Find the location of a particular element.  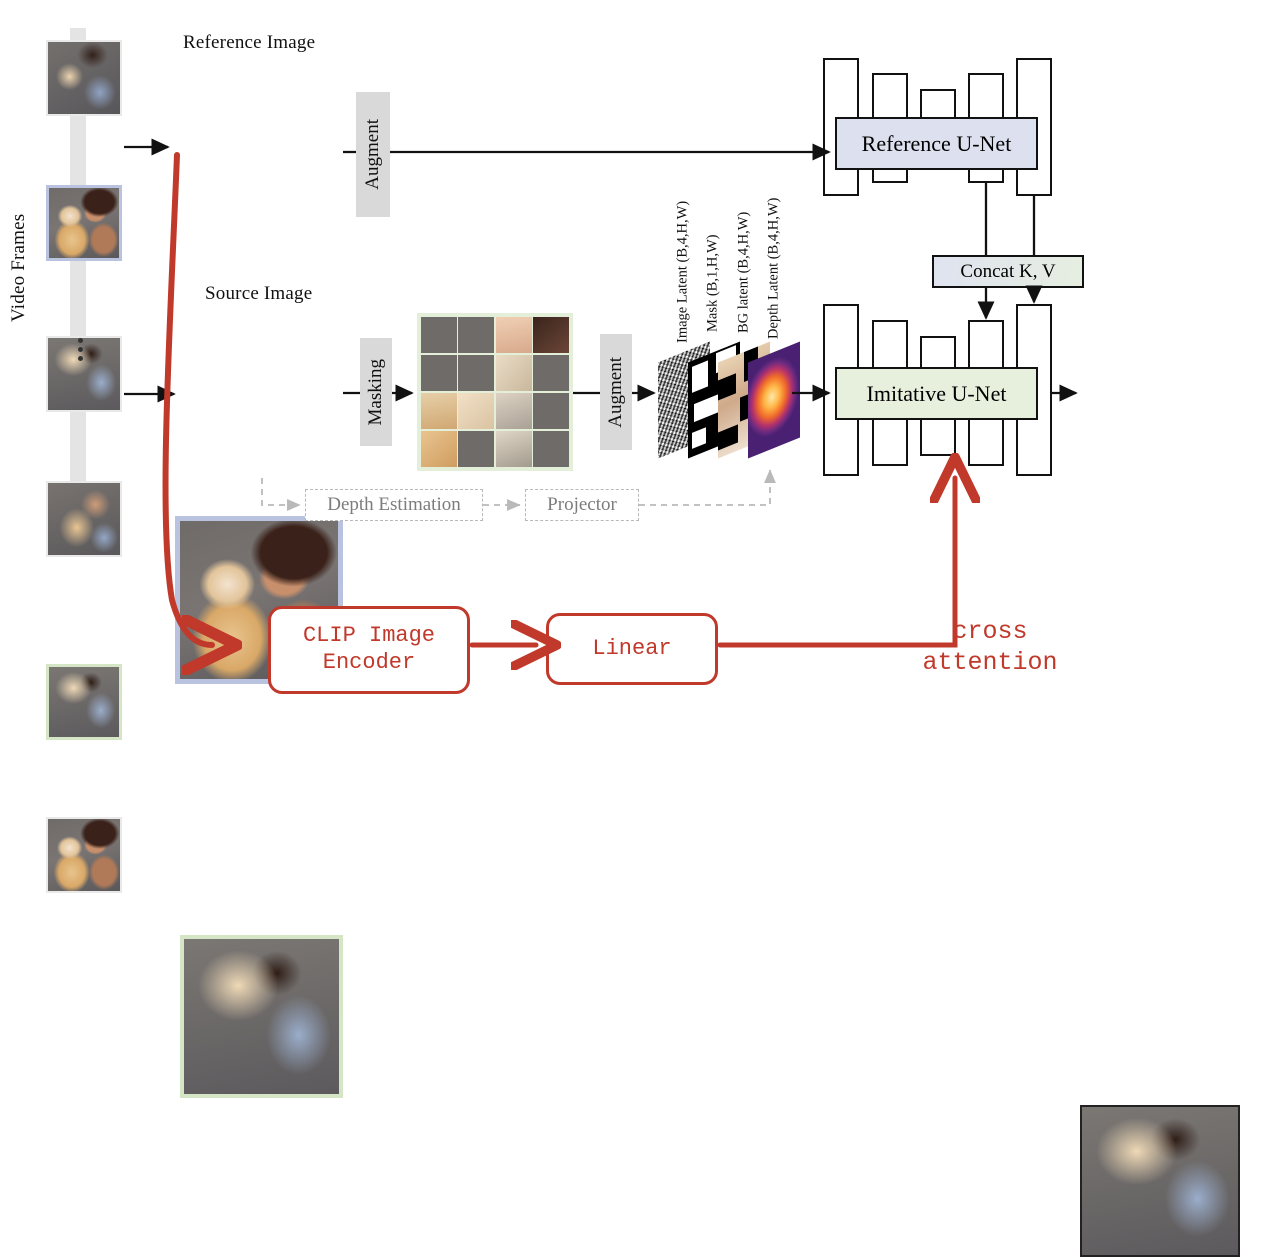

masking-label: Masking is located at coordinates (375, 392).